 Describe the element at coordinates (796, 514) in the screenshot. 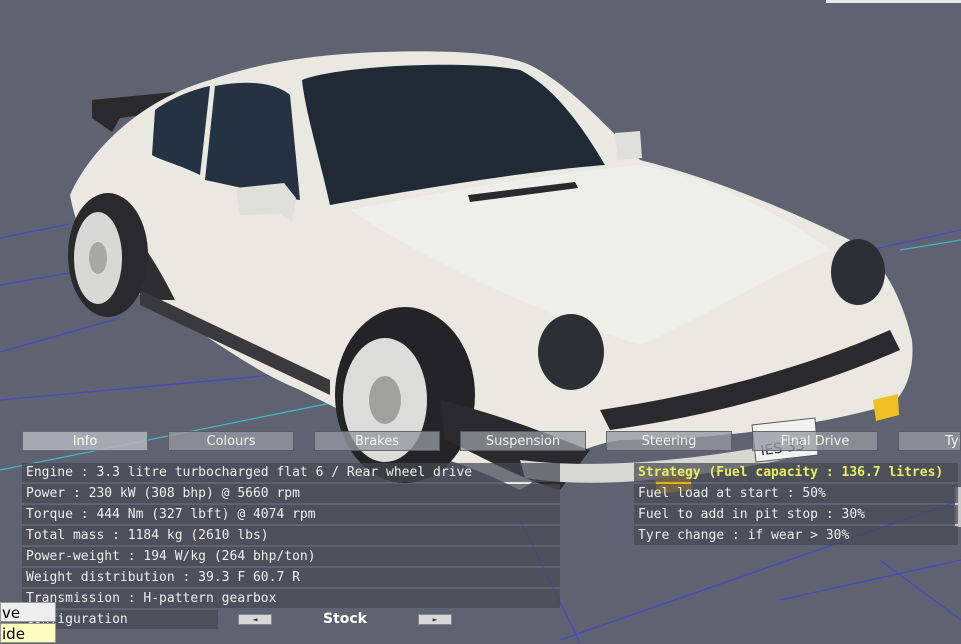

I see `strategy-fuel-add: Fuel to add in pit stop : 30%` at that location.